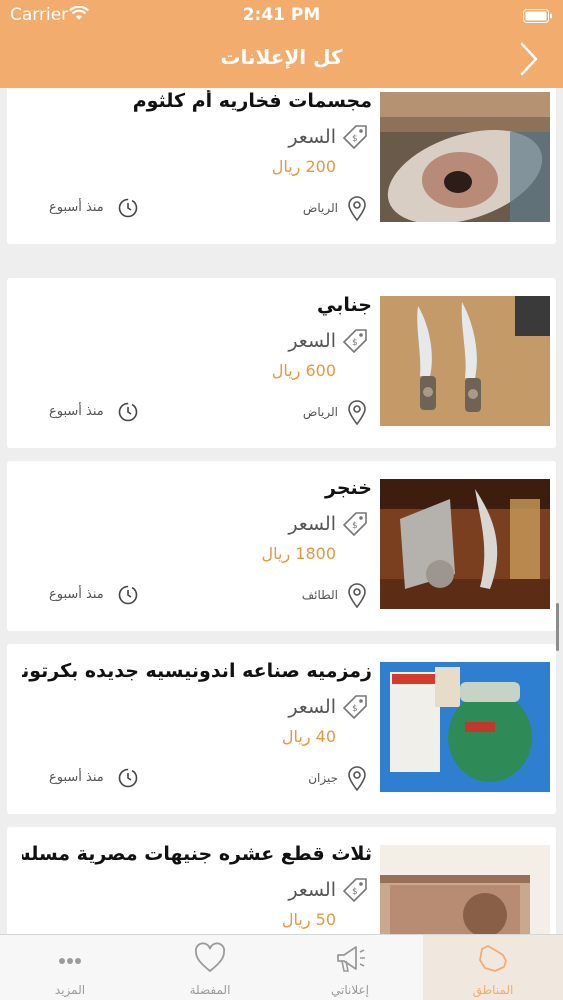 This screenshot has width=563, height=1000. I want to click on status-time: 2:41 PM, so click(281, 15).